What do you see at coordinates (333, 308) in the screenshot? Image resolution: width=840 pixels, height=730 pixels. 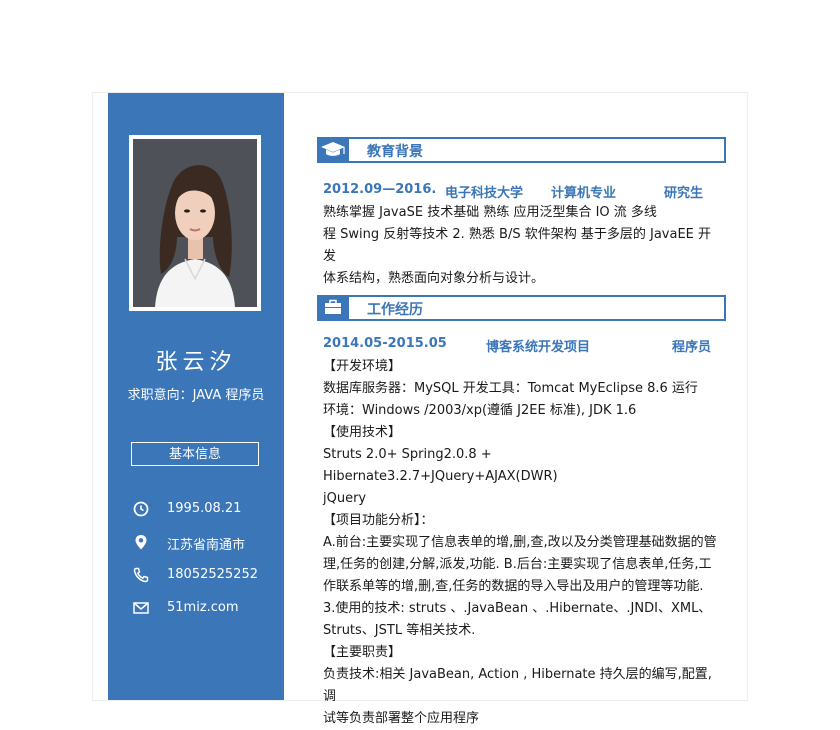 I see `briefcase-icon` at bounding box center [333, 308].